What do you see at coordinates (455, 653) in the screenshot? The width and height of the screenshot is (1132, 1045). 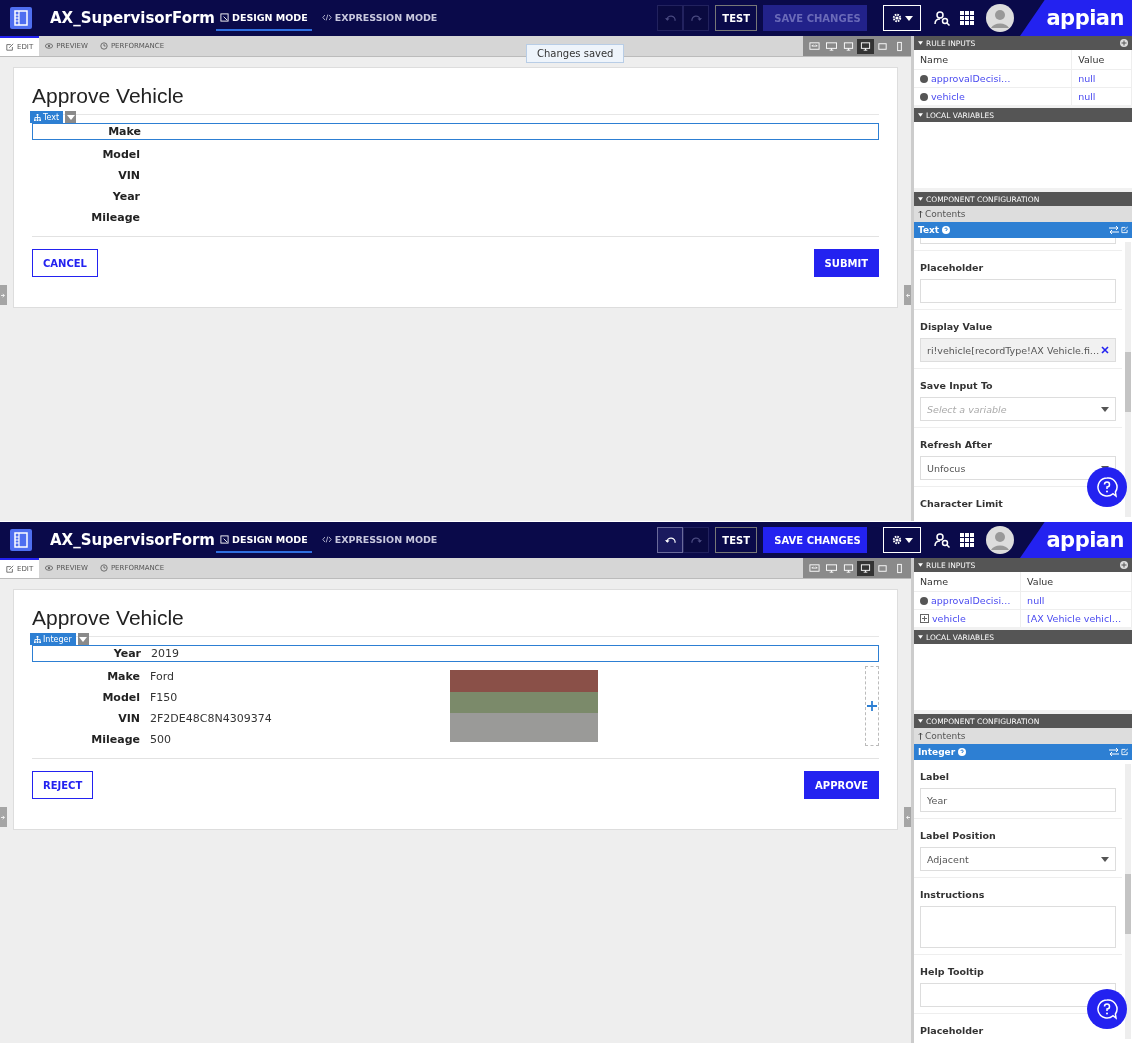 I see `selected-field: Year 2019` at bounding box center [455, 653].